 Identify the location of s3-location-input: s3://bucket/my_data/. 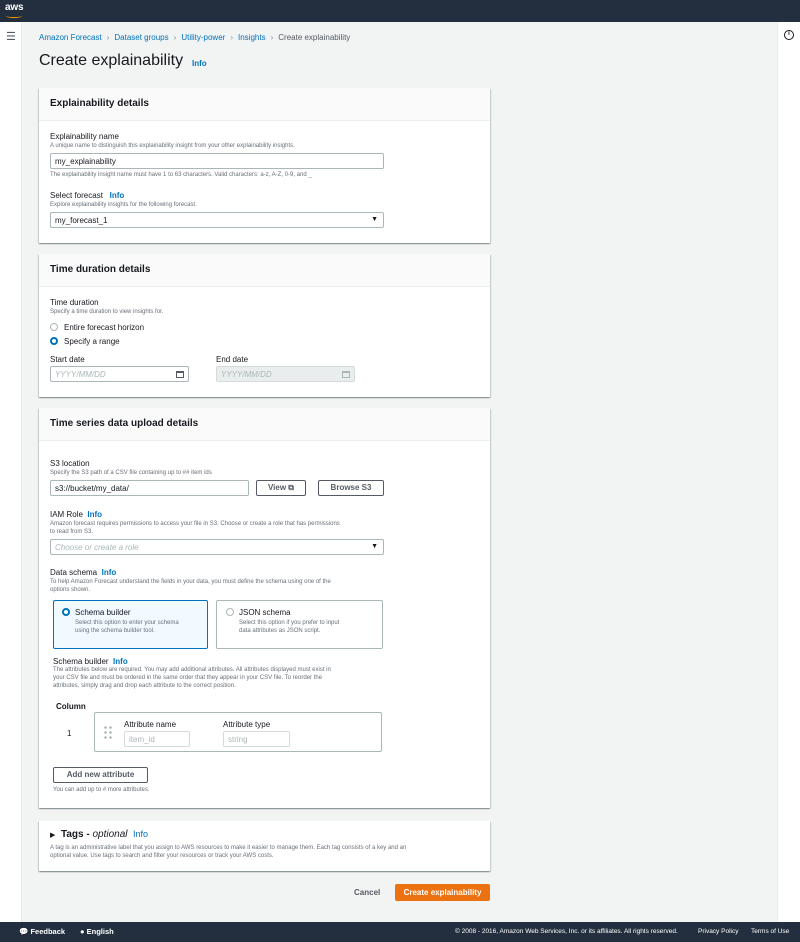
(149, 488).